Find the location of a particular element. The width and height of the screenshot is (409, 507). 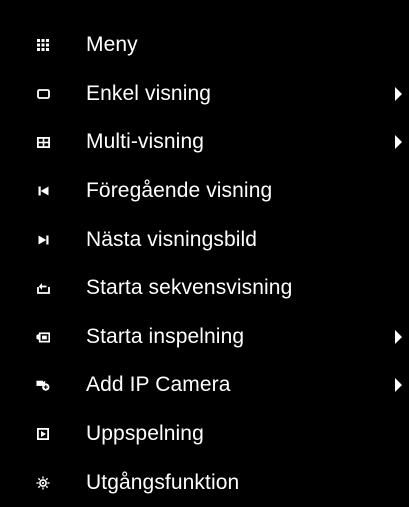

single-view-icon is located at coordinates (43, 94).